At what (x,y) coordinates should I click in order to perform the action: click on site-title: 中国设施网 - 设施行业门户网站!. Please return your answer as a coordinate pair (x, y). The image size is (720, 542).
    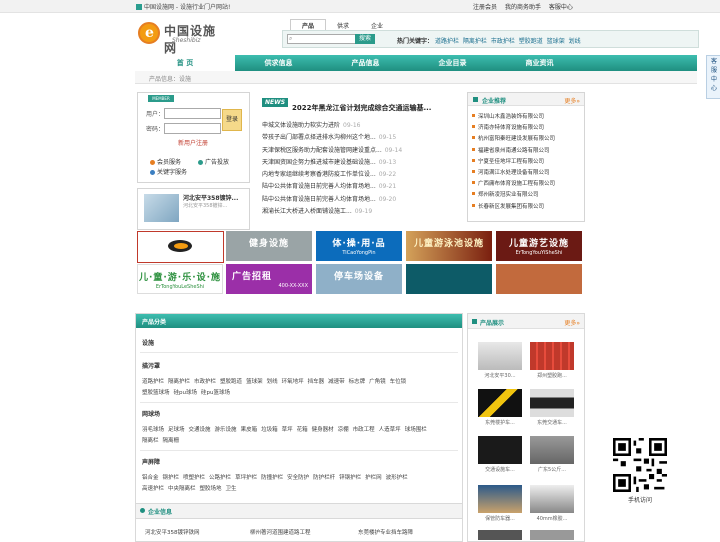
    Looking at the image, I should click on (183, 6).